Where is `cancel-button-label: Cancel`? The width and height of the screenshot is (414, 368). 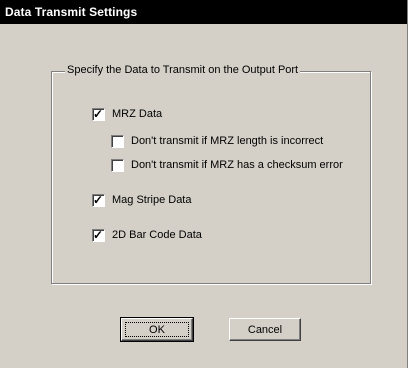 cancel-button-label: Cancel is located at coordinates (265, 329).